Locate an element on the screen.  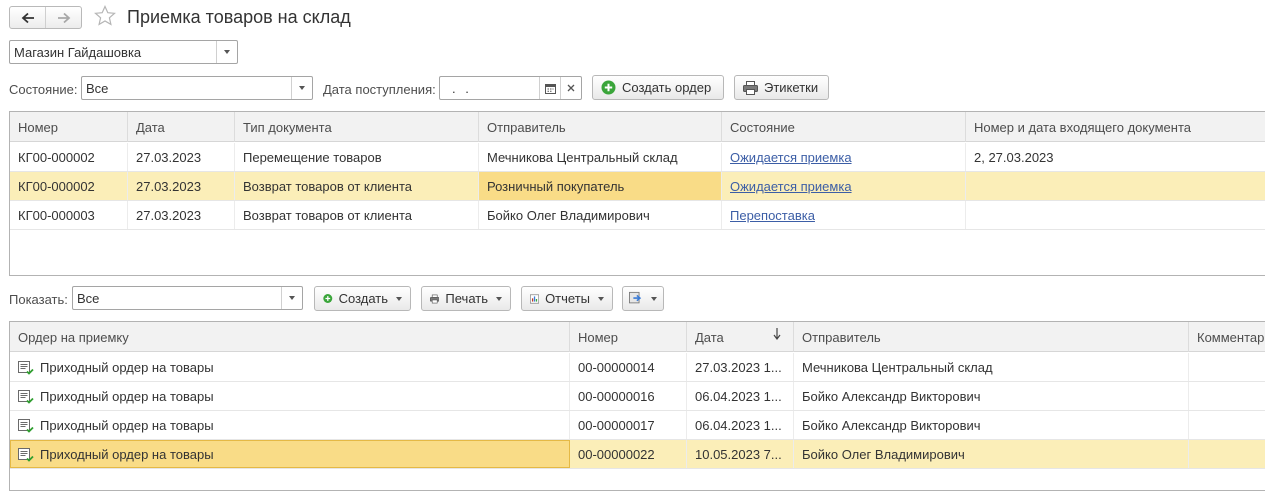
back-button is located at coordinates (27, 17).